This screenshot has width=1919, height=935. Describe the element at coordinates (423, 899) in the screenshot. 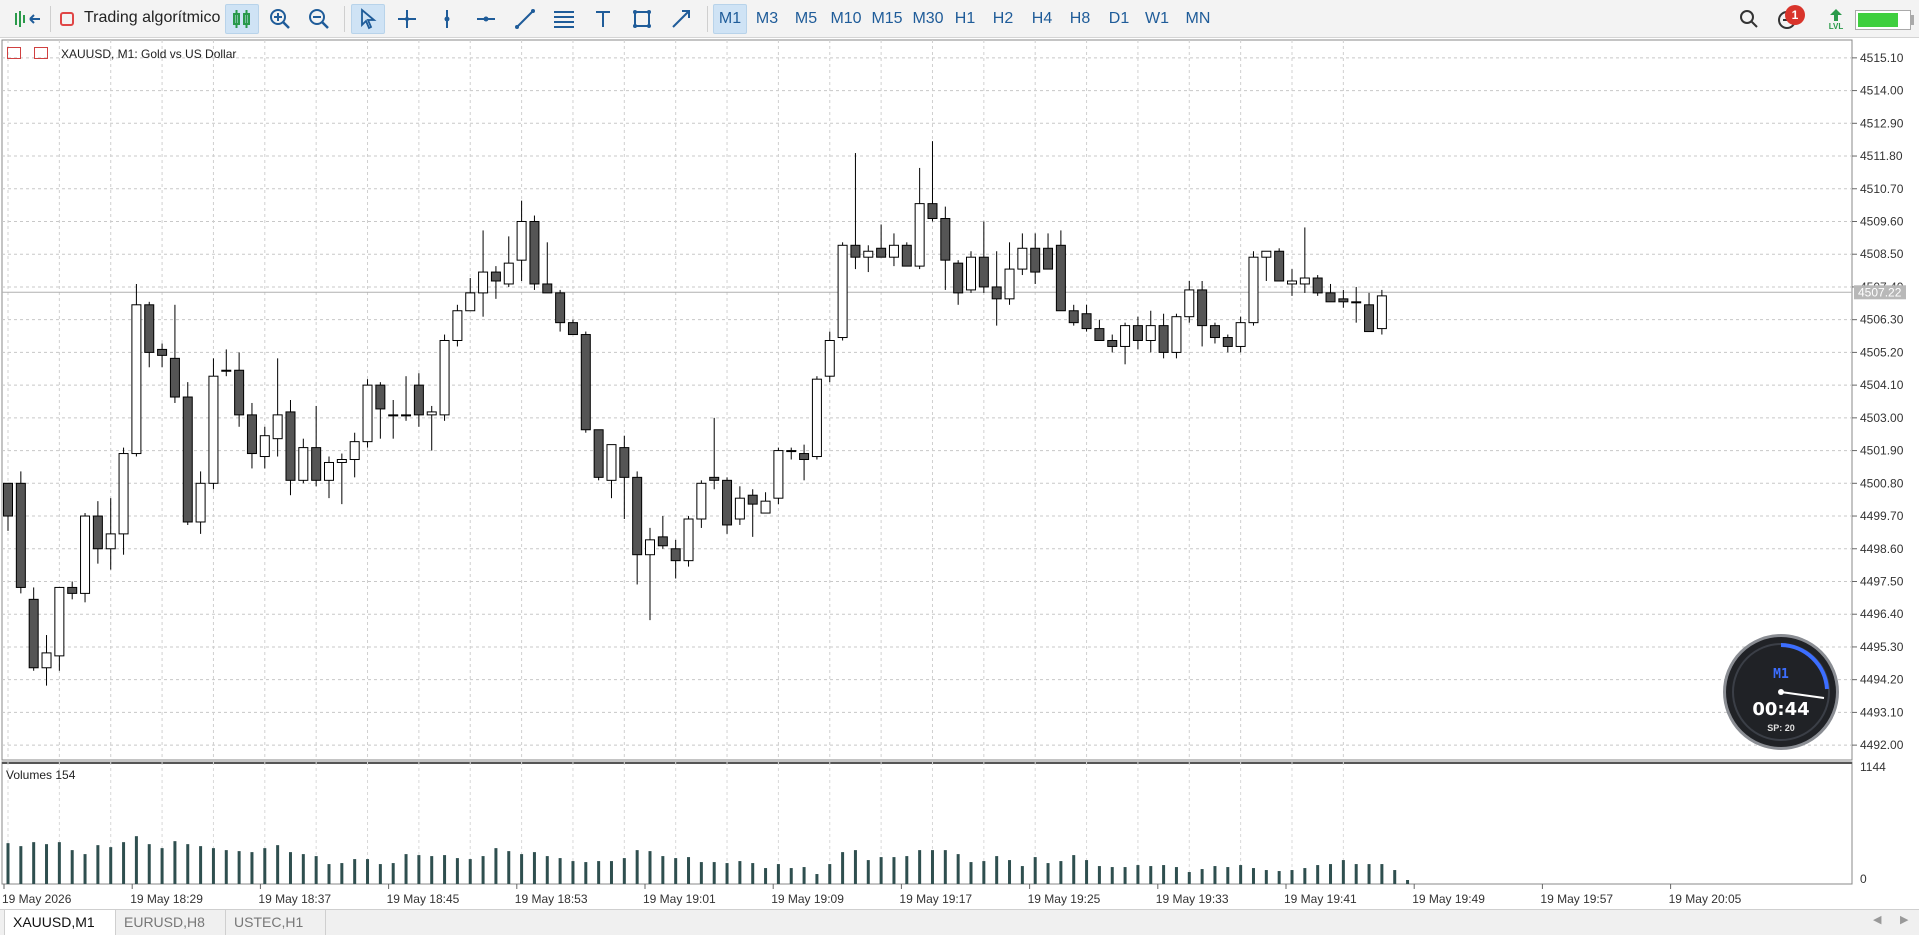

I see `time-tick-label: 19 May 18:45` at that location.